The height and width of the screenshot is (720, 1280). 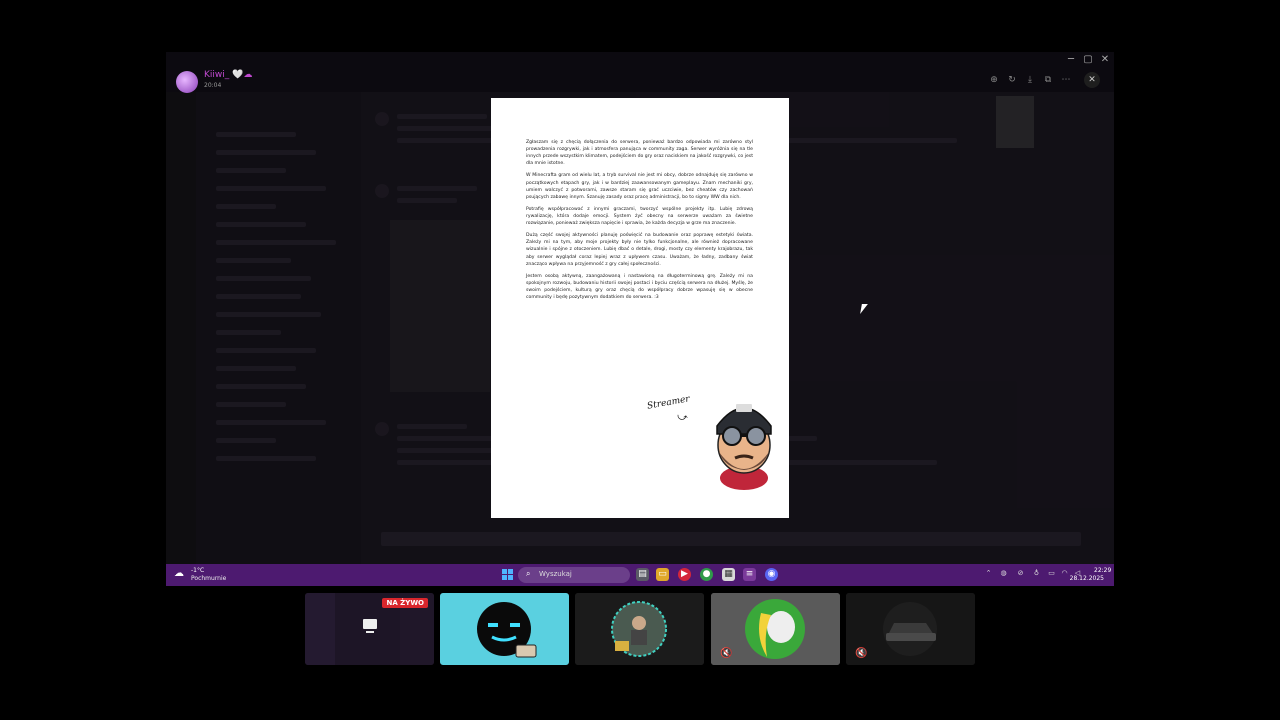 I want to click on taskbar-search: ⌕ Wyszukaj, so click(x=574, y=575).